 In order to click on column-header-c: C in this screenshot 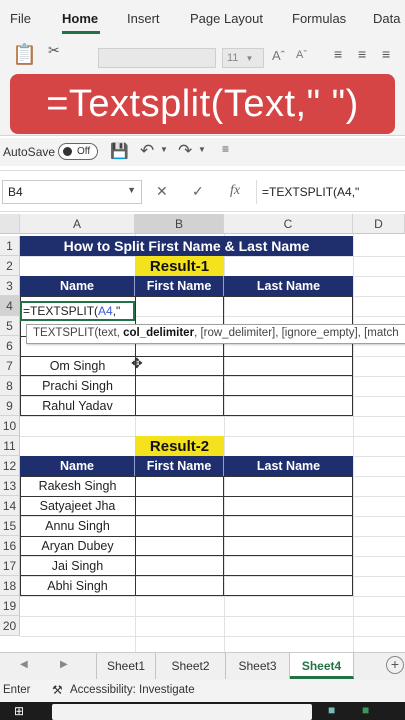, I will do `click(288, 224)`.